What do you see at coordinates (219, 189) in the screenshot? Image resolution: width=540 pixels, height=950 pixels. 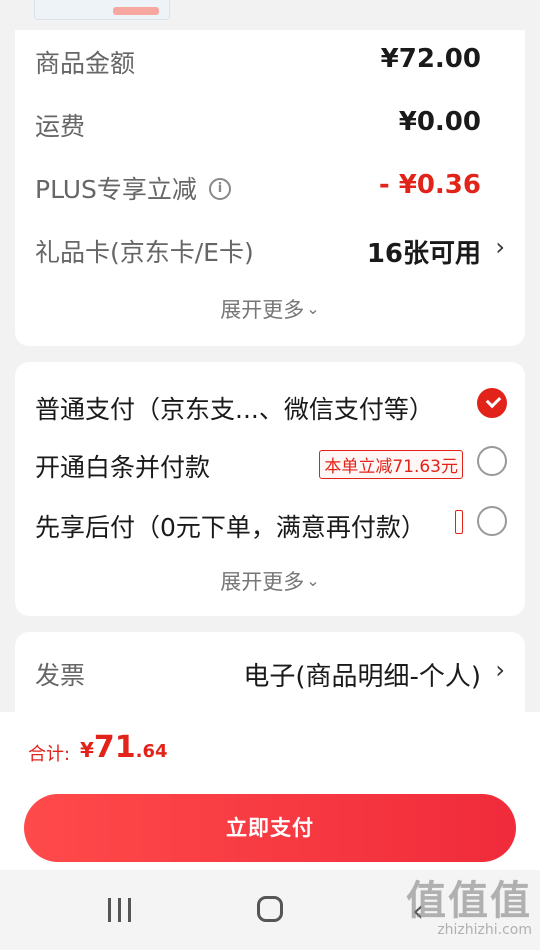 I see `info-icon: i` at bounding box center [219, 189].